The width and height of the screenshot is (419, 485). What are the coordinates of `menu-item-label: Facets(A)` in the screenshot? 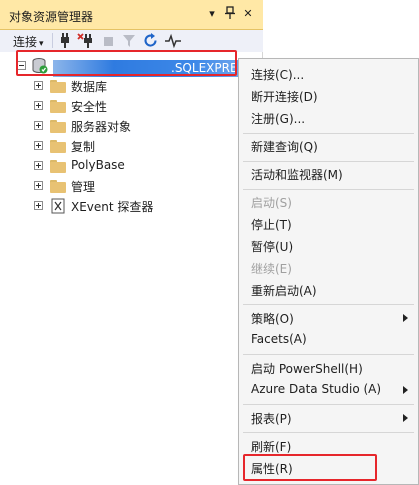 It's located at (279, 339).